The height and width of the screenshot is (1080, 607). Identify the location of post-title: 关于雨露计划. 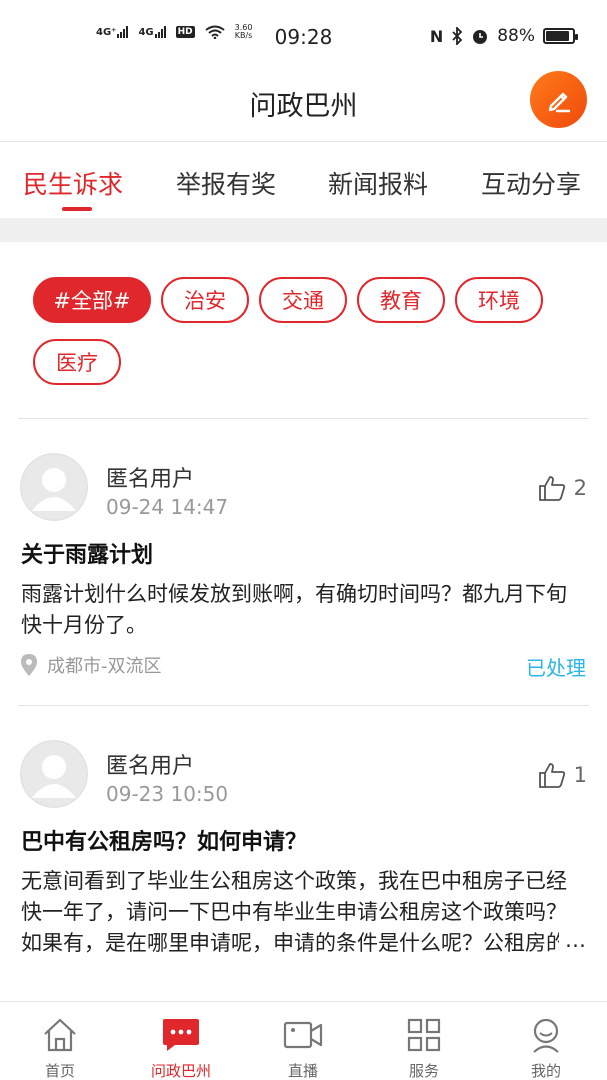
(87, 555).